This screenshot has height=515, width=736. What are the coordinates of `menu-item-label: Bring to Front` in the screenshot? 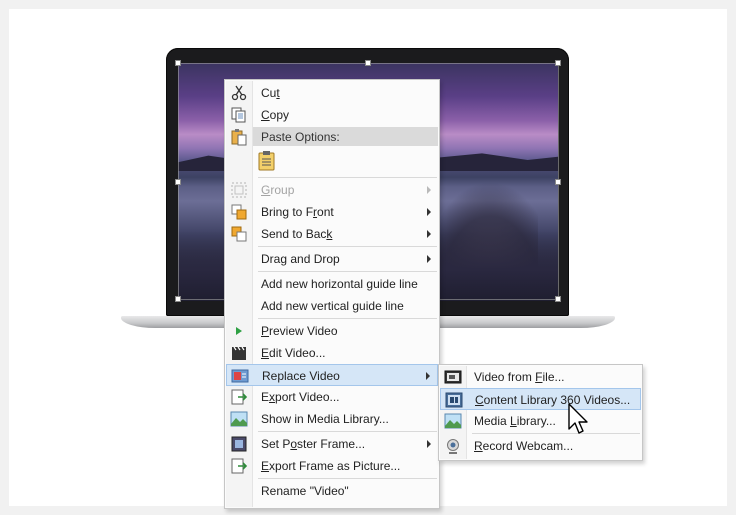 It's located at (297, 212).